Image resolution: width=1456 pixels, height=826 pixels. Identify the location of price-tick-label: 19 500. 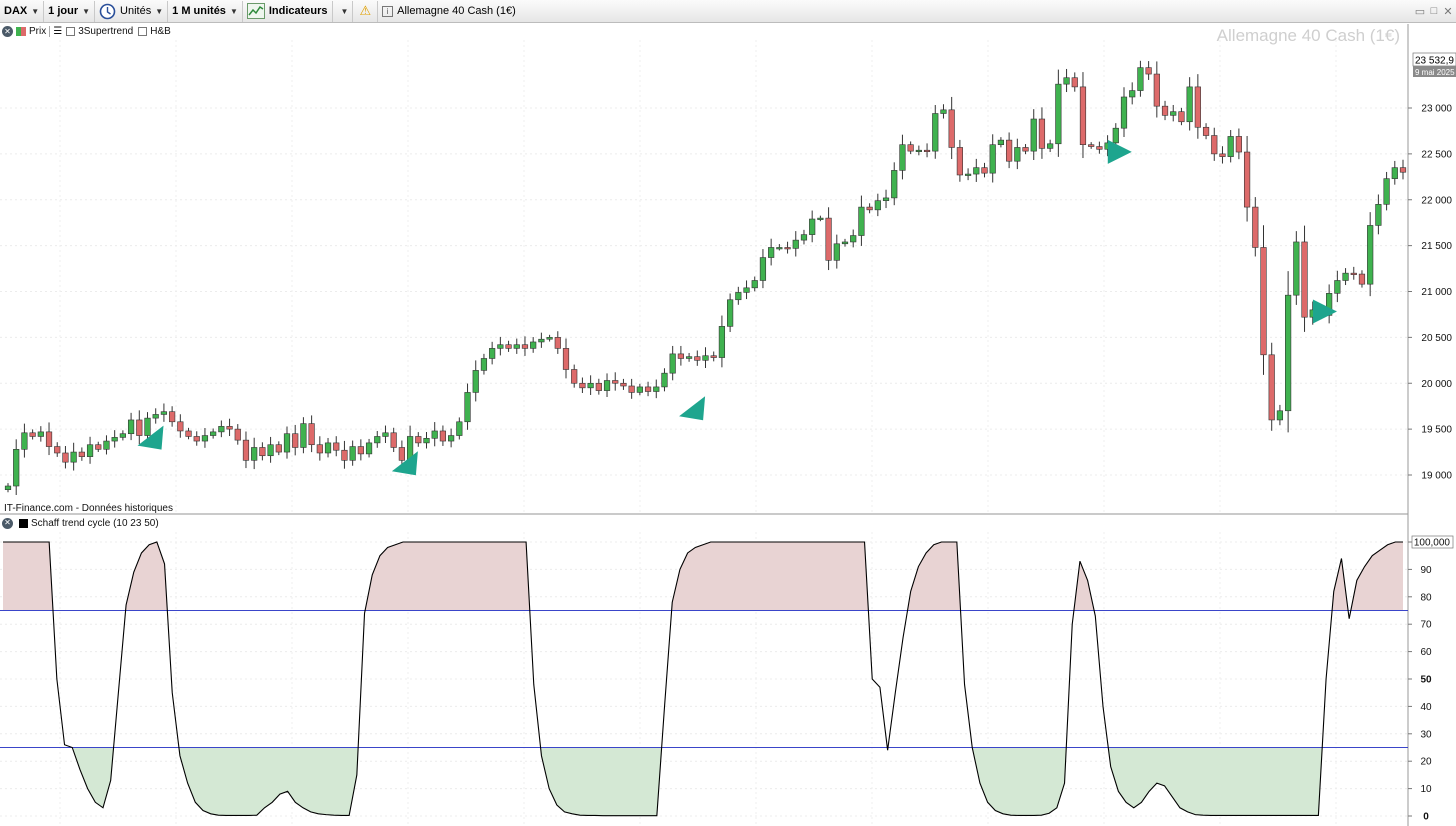
(1436, 430).